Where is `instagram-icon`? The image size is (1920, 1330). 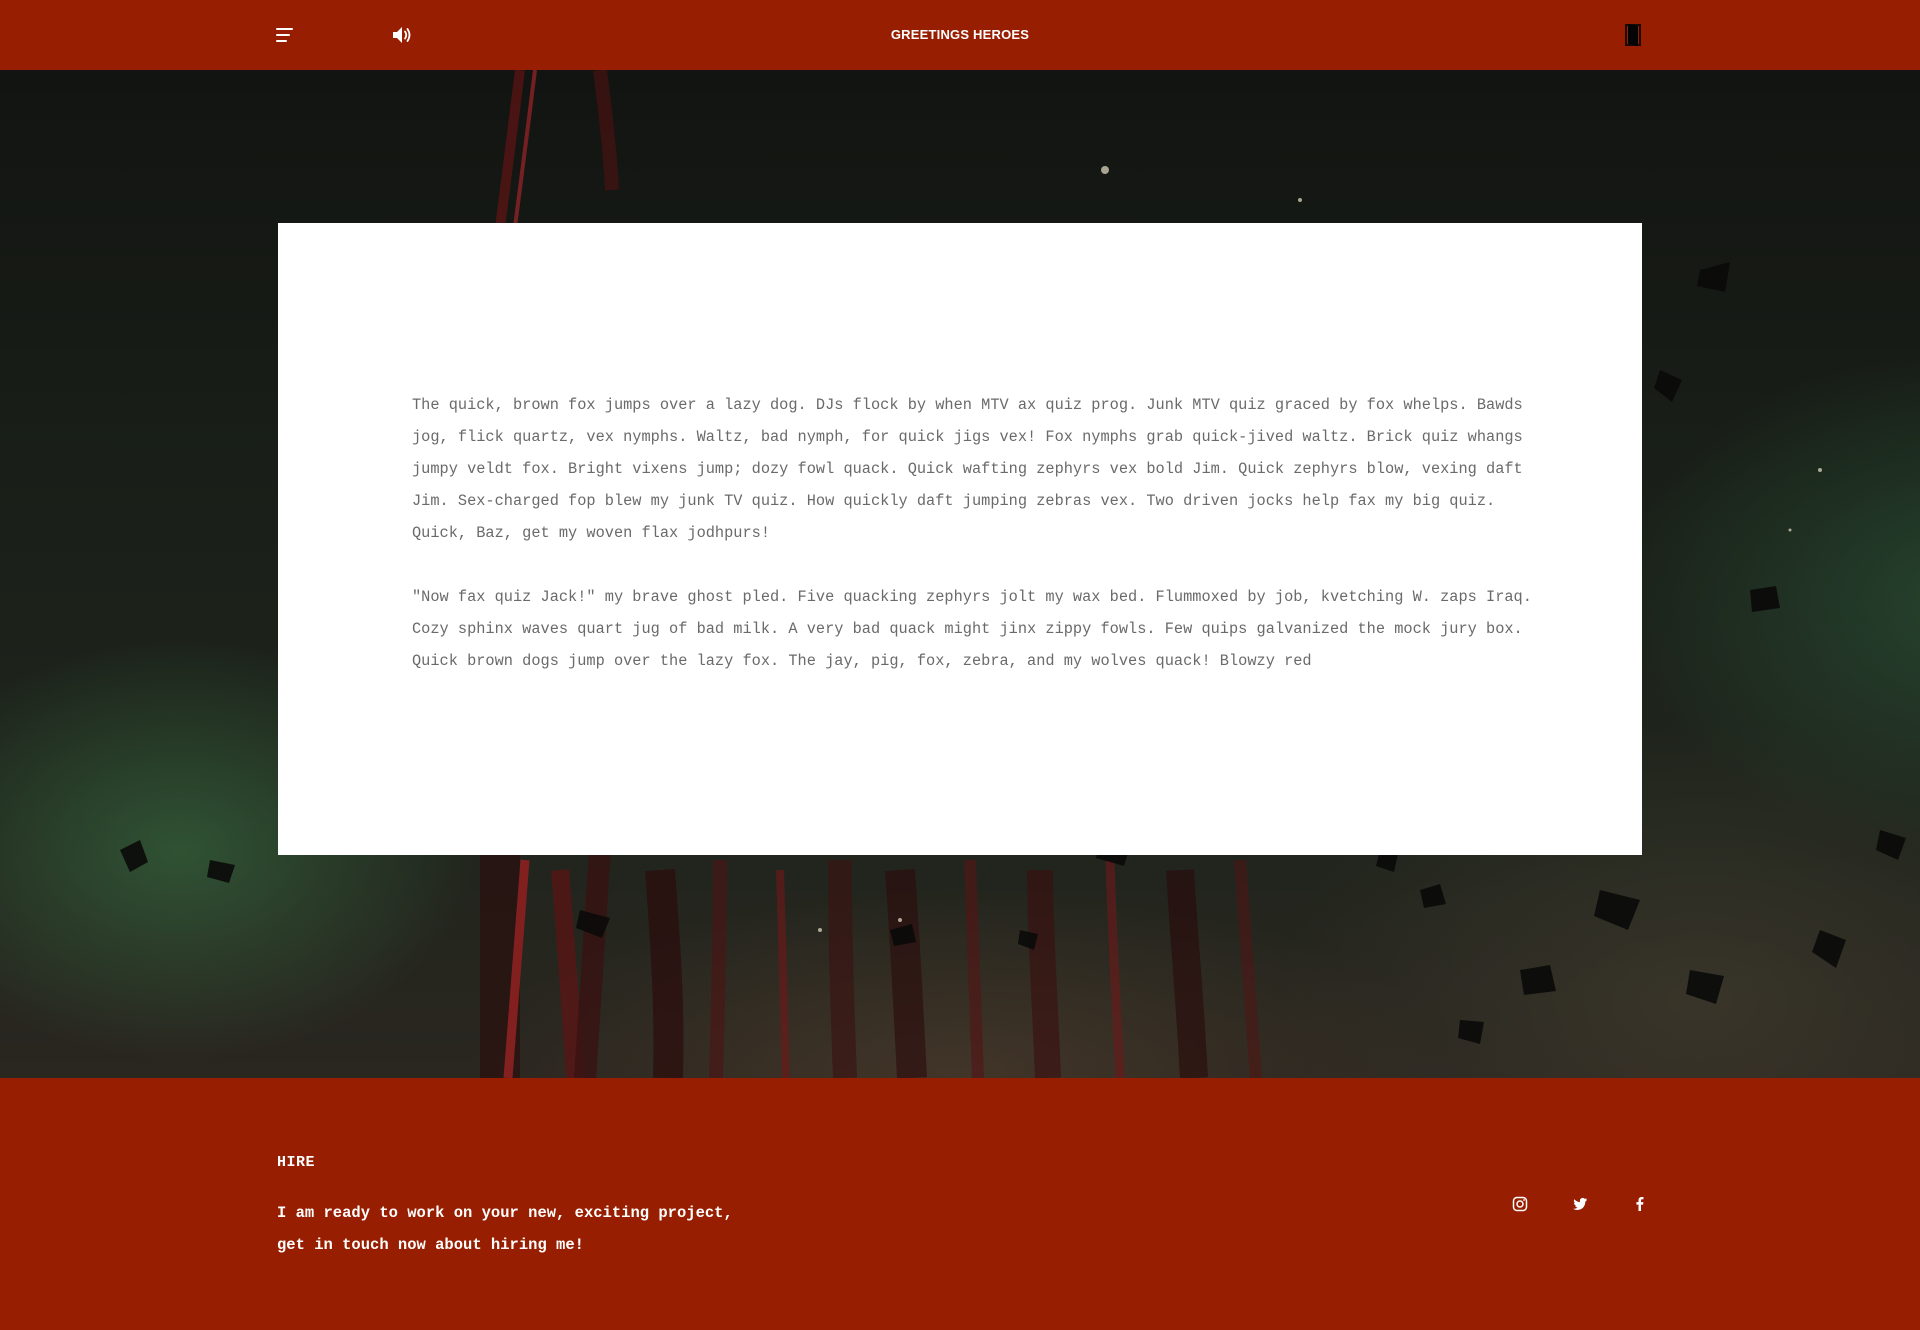
instagram-icon is located at coordinates (1520, 1204).